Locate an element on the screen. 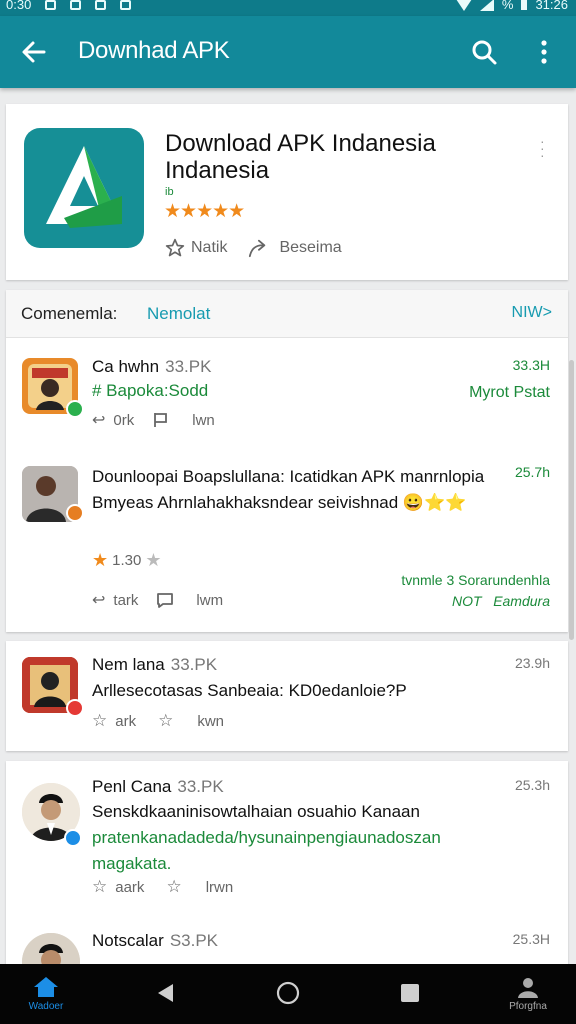 This screenshot has width=576, height=1024. comment-actions: ↩ tark lwm is located at coordinates (157, 600).